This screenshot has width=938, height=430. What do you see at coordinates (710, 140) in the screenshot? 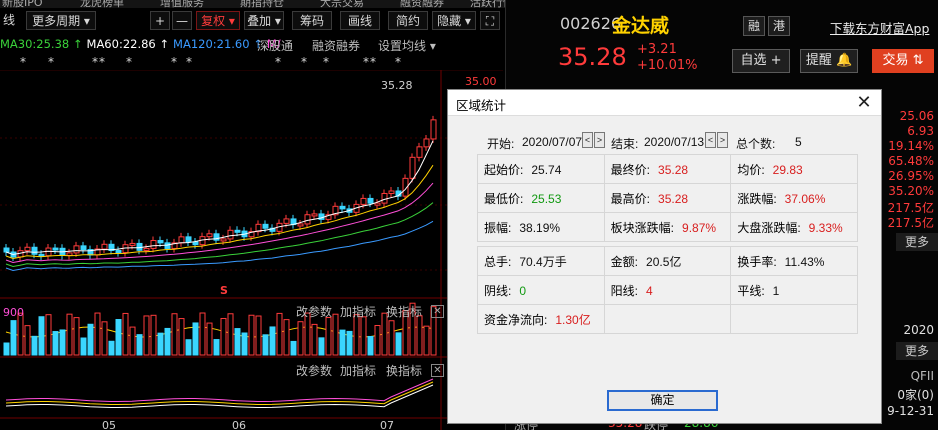
I see `end-prev-icon: <` at bounding box center [710, 140].